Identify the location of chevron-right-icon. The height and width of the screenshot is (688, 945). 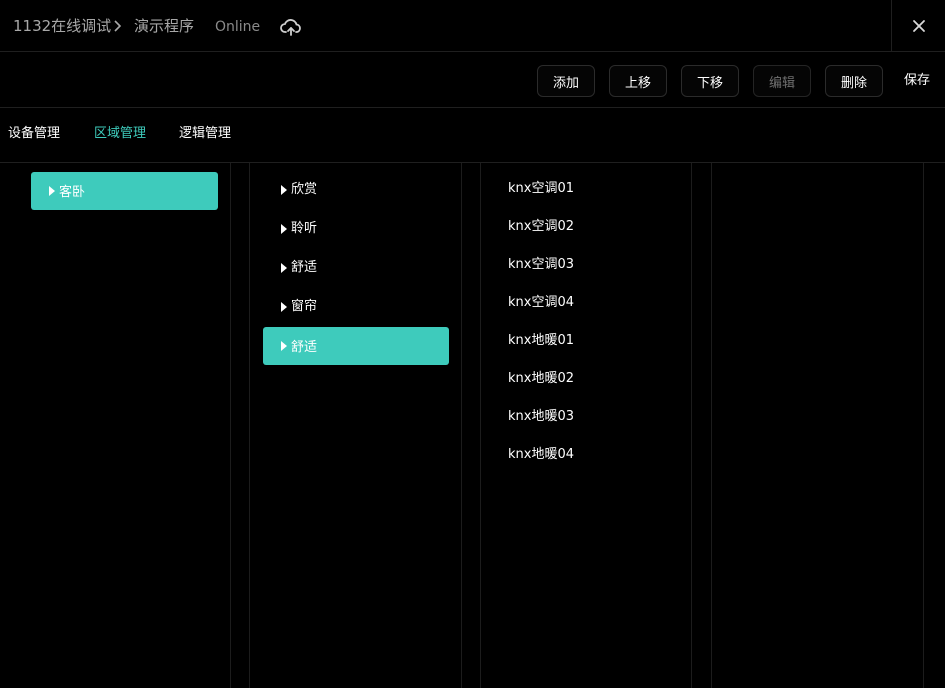
(118, 26).